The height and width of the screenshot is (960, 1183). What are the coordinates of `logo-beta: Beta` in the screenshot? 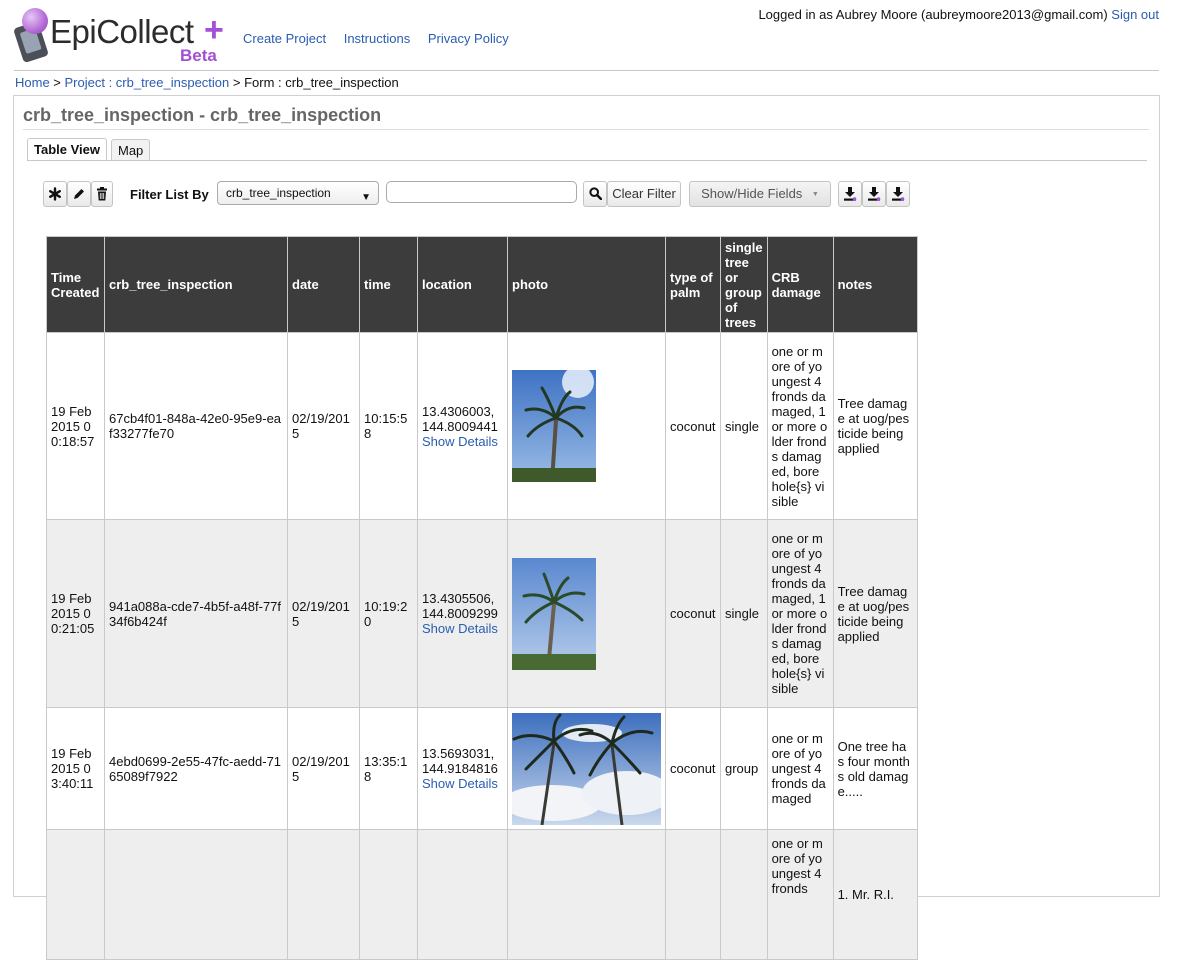 It's located at (198, 55).